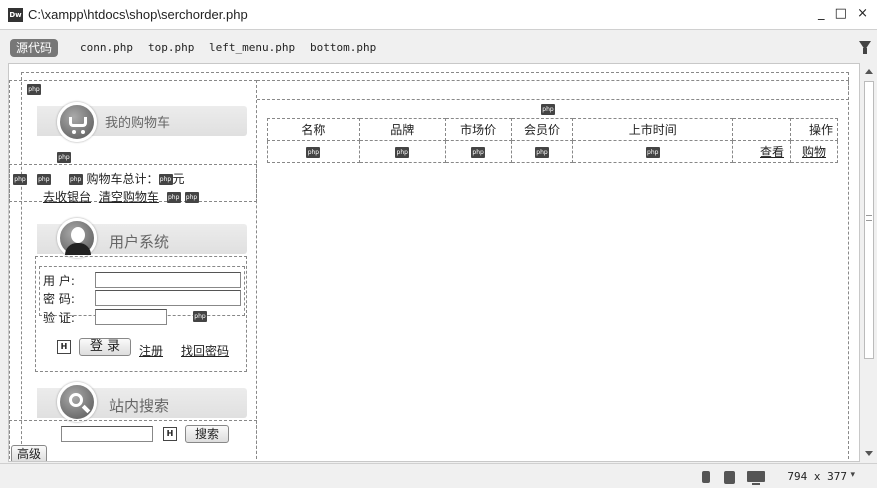  I want to click on table-header-row: 名称 品牌 市场价 会员价 上市时间 操作, so click(552, 129).